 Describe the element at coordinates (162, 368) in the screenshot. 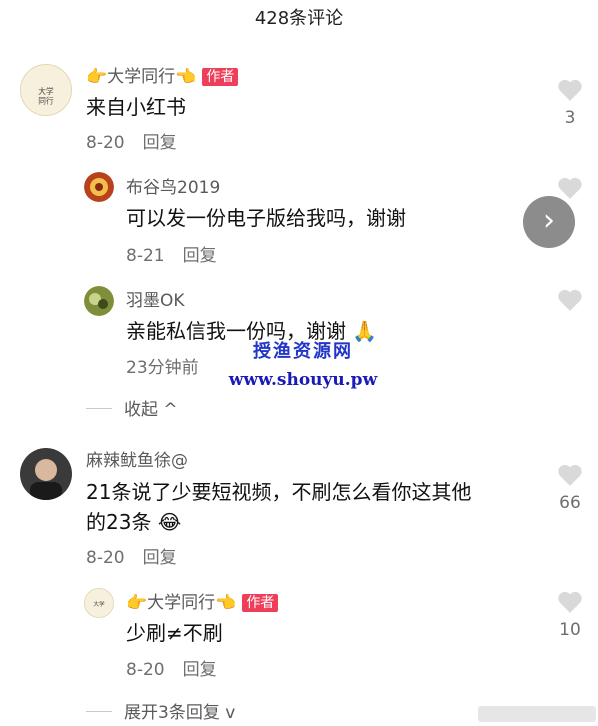

I see `comment-time: 23分钟前` at that location.